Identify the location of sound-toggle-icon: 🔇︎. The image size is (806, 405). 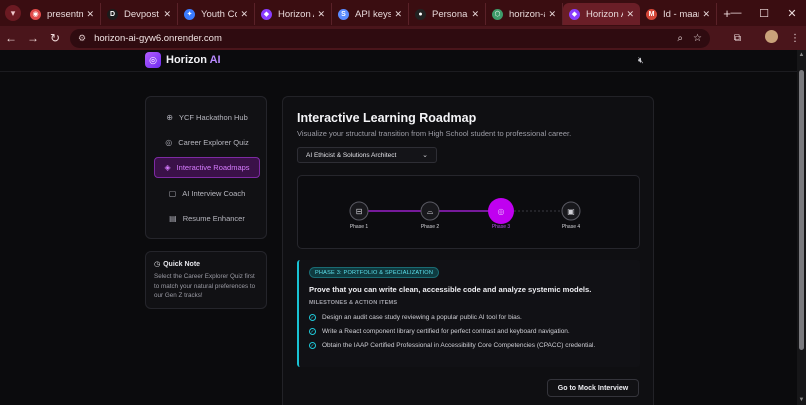
(641, 60).